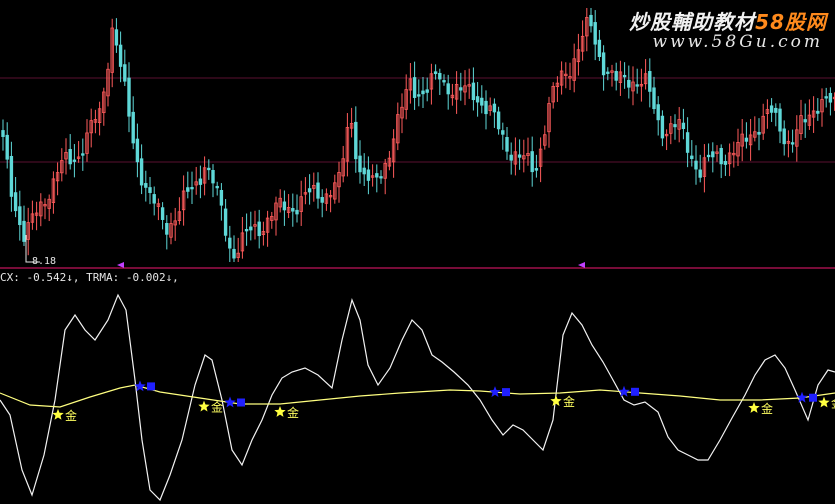  I want to click on series-line-trma, so click(417, 396).